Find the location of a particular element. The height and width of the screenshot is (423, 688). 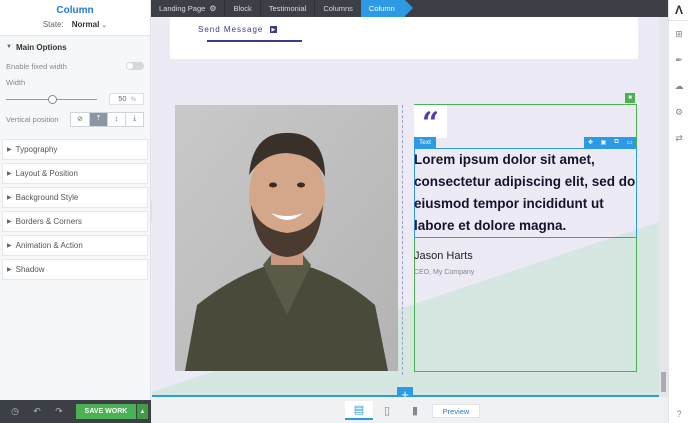

layout-position-section: ▶ Layout & Position is located at coordinates (75, 173).